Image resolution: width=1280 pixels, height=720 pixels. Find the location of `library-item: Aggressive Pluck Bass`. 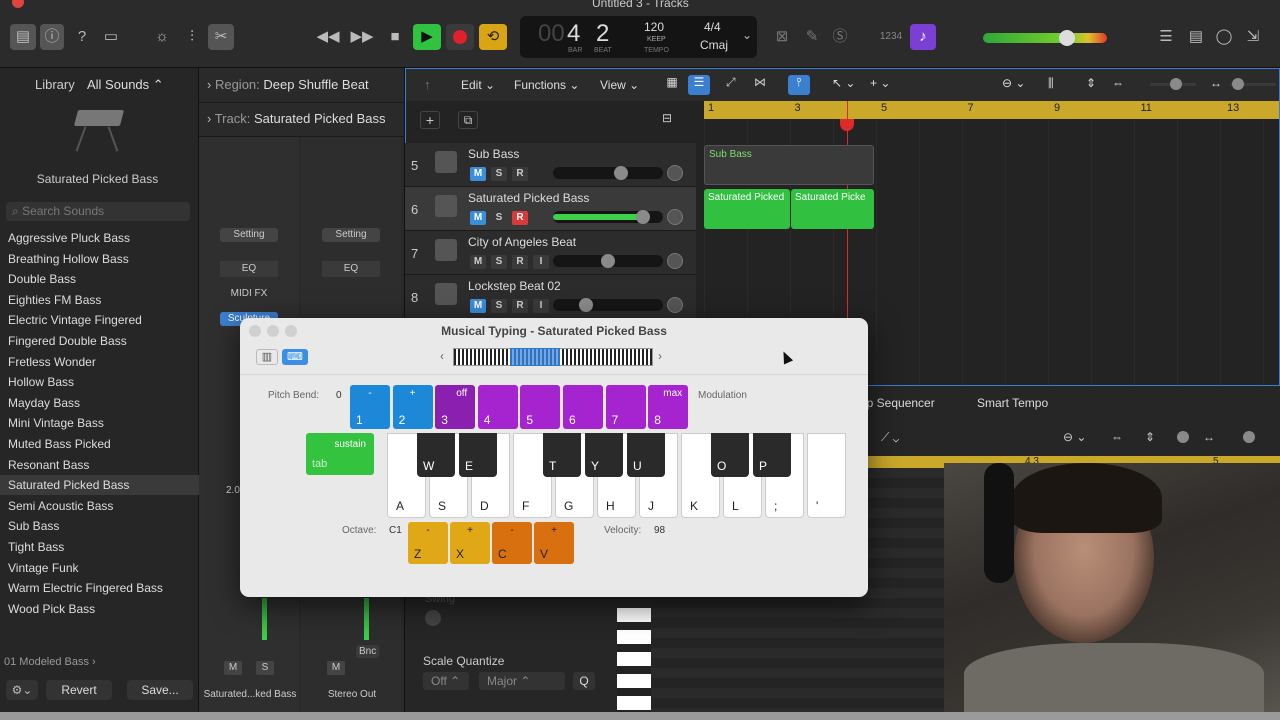

library-item: Aggressive Pluck Bass is located at coordinates (99, 238).